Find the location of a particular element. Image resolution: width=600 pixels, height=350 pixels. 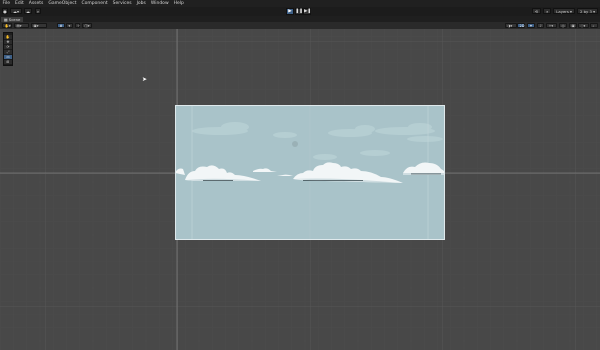

menu-file: File is located at coordinates (6, 3).